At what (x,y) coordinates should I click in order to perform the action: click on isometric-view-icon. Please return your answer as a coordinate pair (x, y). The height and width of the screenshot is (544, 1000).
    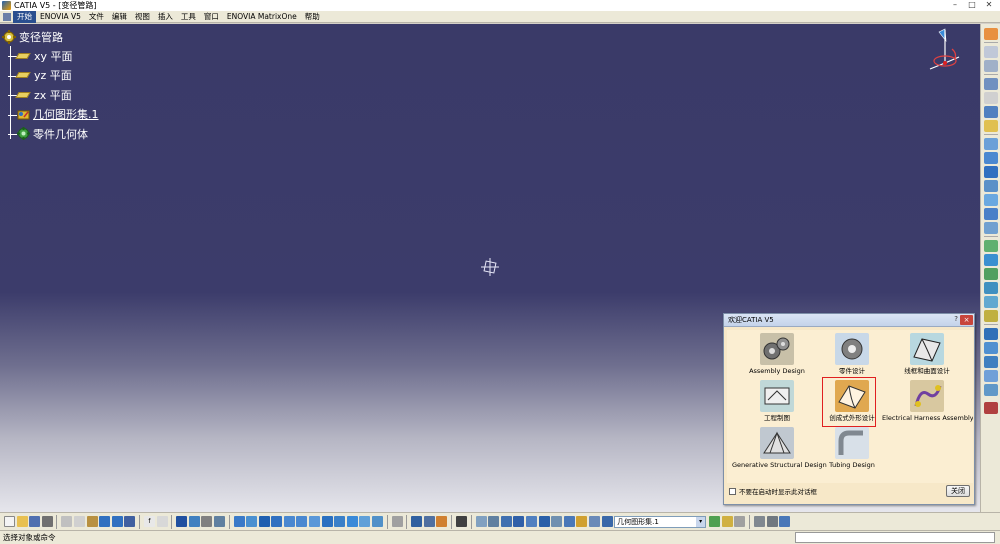
    Looking at the image, I should click on (327, 521).